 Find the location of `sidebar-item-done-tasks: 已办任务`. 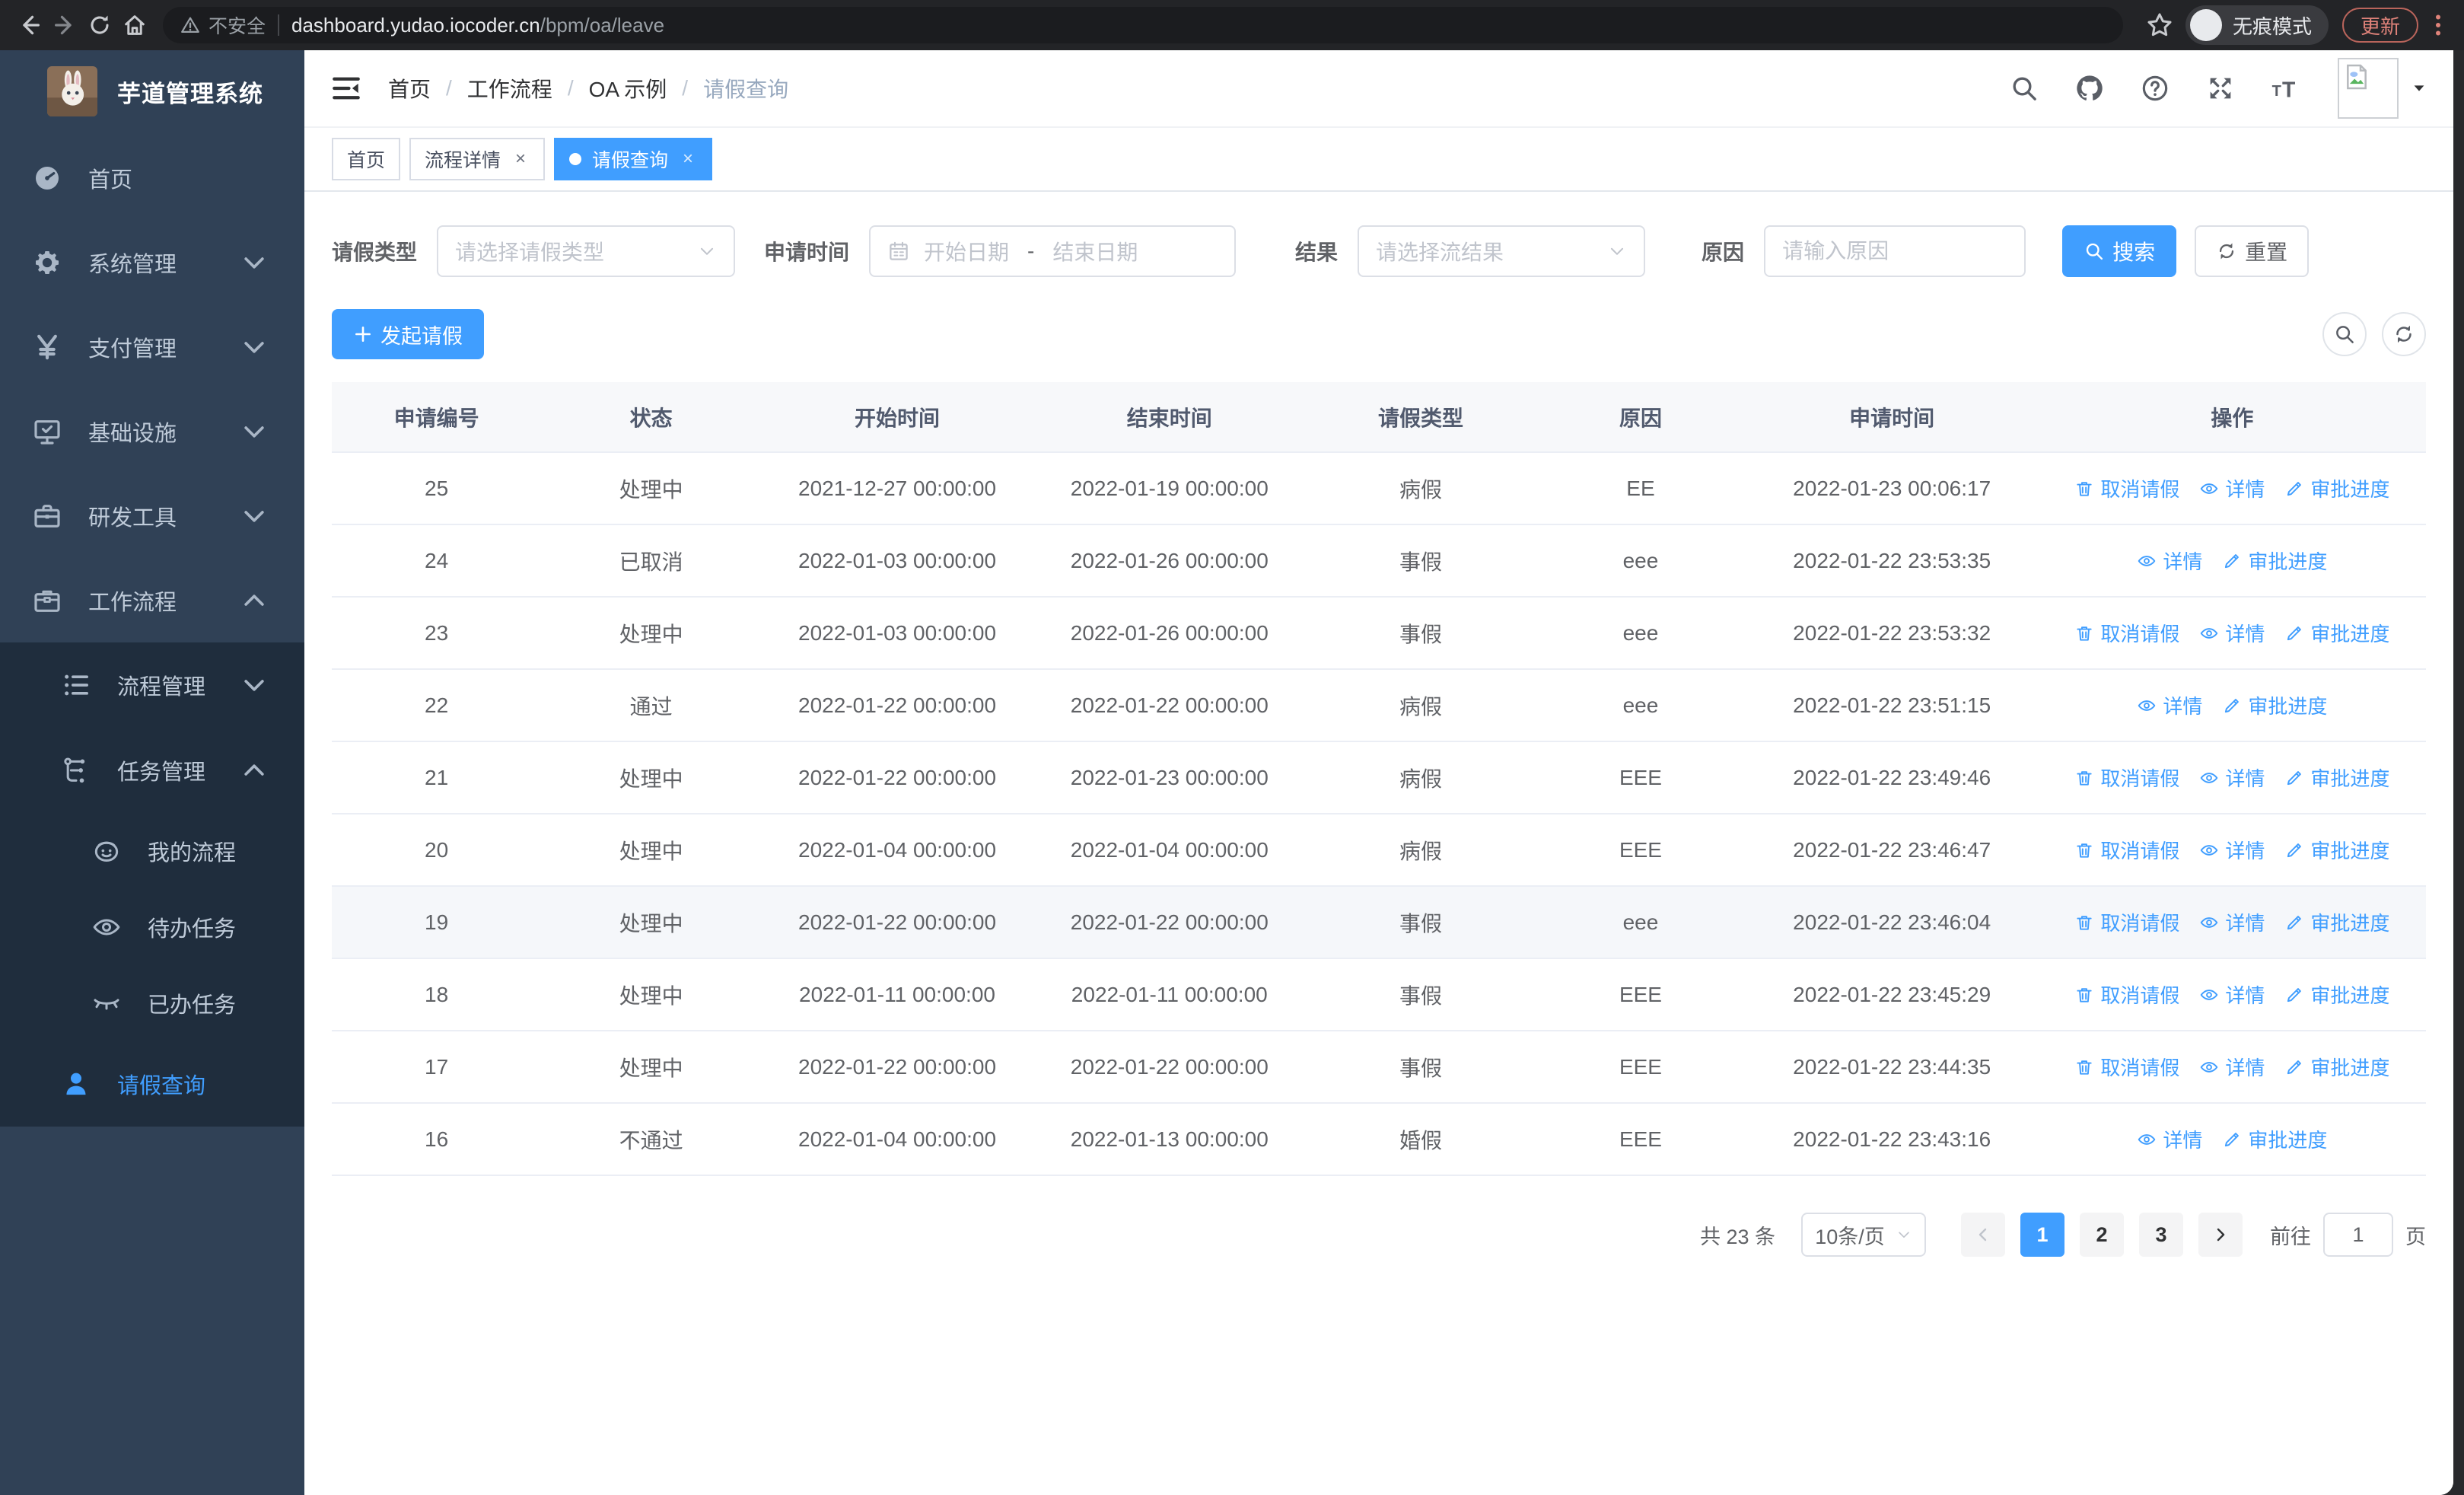

sidebar-item-done-tasks: 已办任务 is located at coordinates (152, 1003).